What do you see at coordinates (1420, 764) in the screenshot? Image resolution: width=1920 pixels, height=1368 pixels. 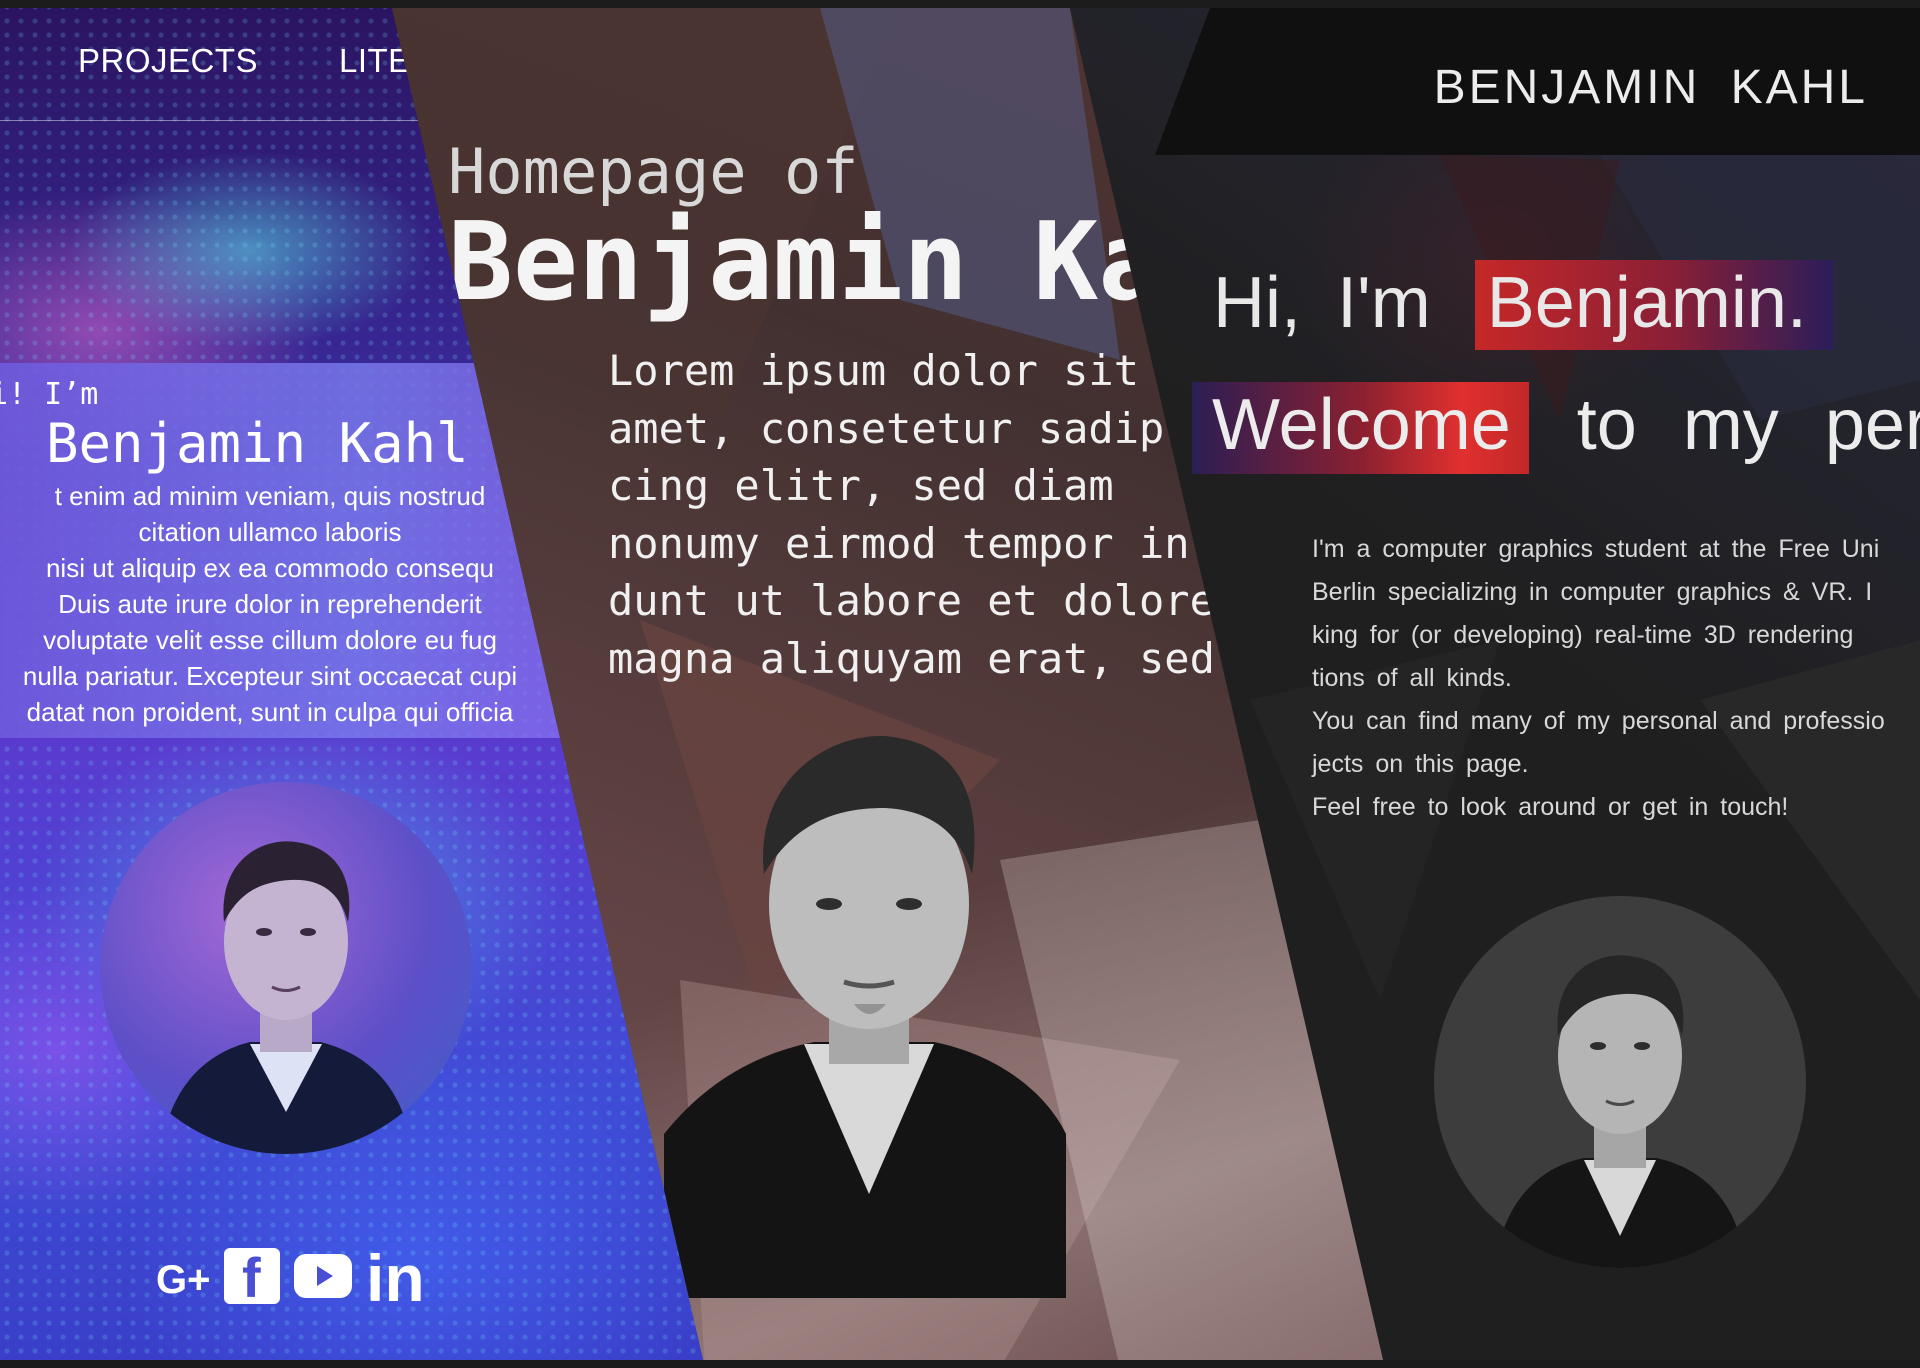 I see `about-line: jects on this page.` at bounding box center [1420, 764].